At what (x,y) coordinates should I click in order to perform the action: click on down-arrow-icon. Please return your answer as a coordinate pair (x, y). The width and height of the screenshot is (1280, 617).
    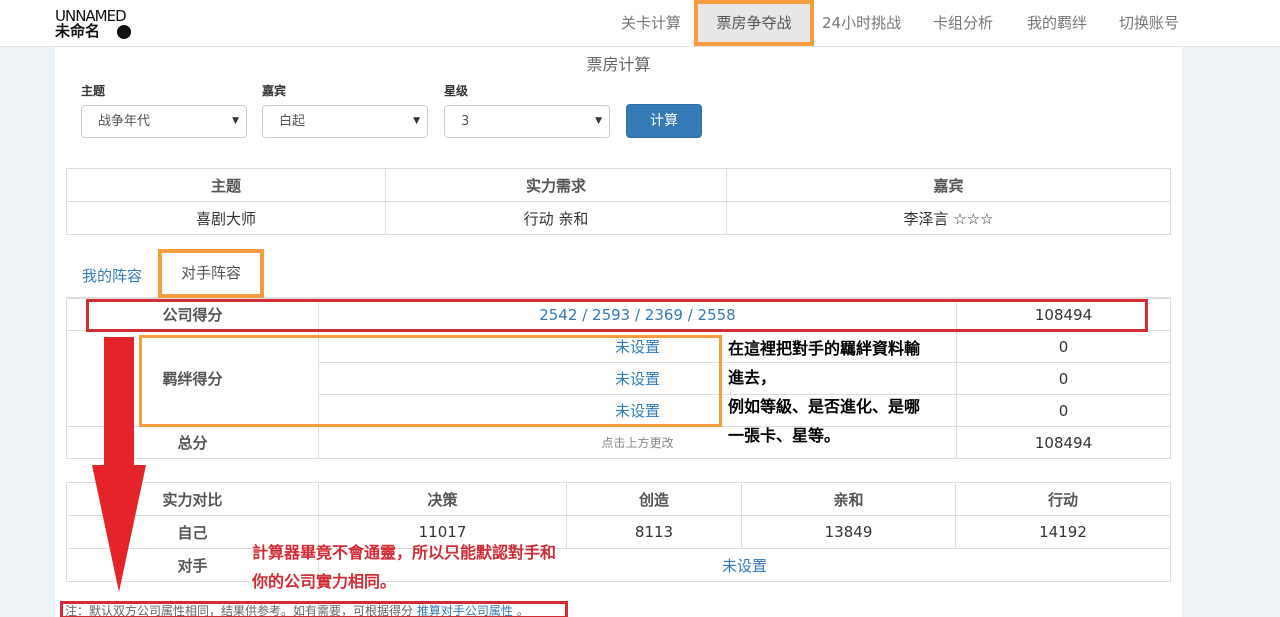
    Looking at the image, I should click on (119, 528).